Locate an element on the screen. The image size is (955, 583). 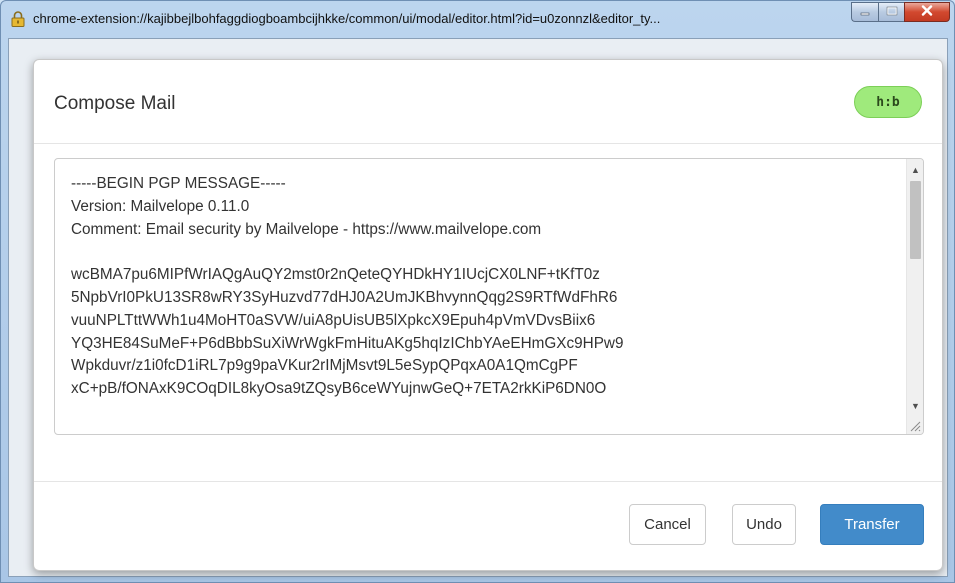
minimize-button is located at coordinates (864, 12).